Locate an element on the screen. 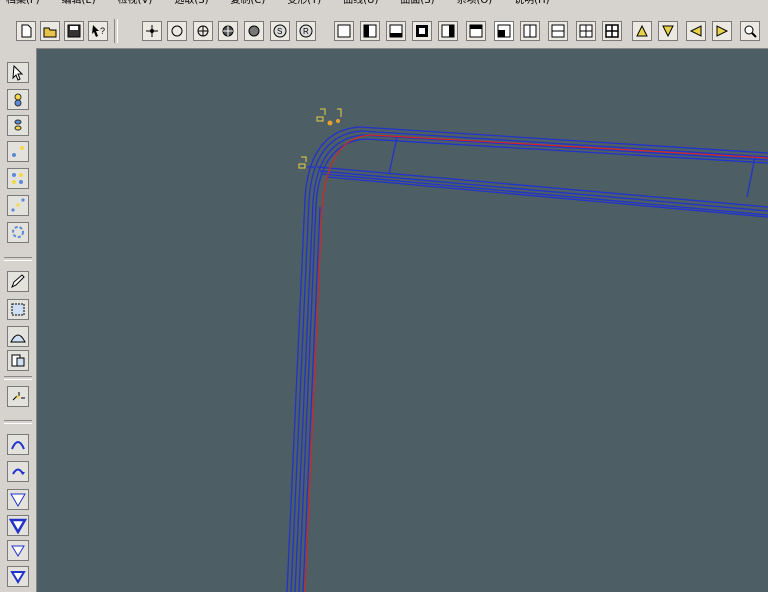 The height and width of the screenshot is (592, 768). menu-item-6: 曲线(U) is located at coordinates (360, 3).